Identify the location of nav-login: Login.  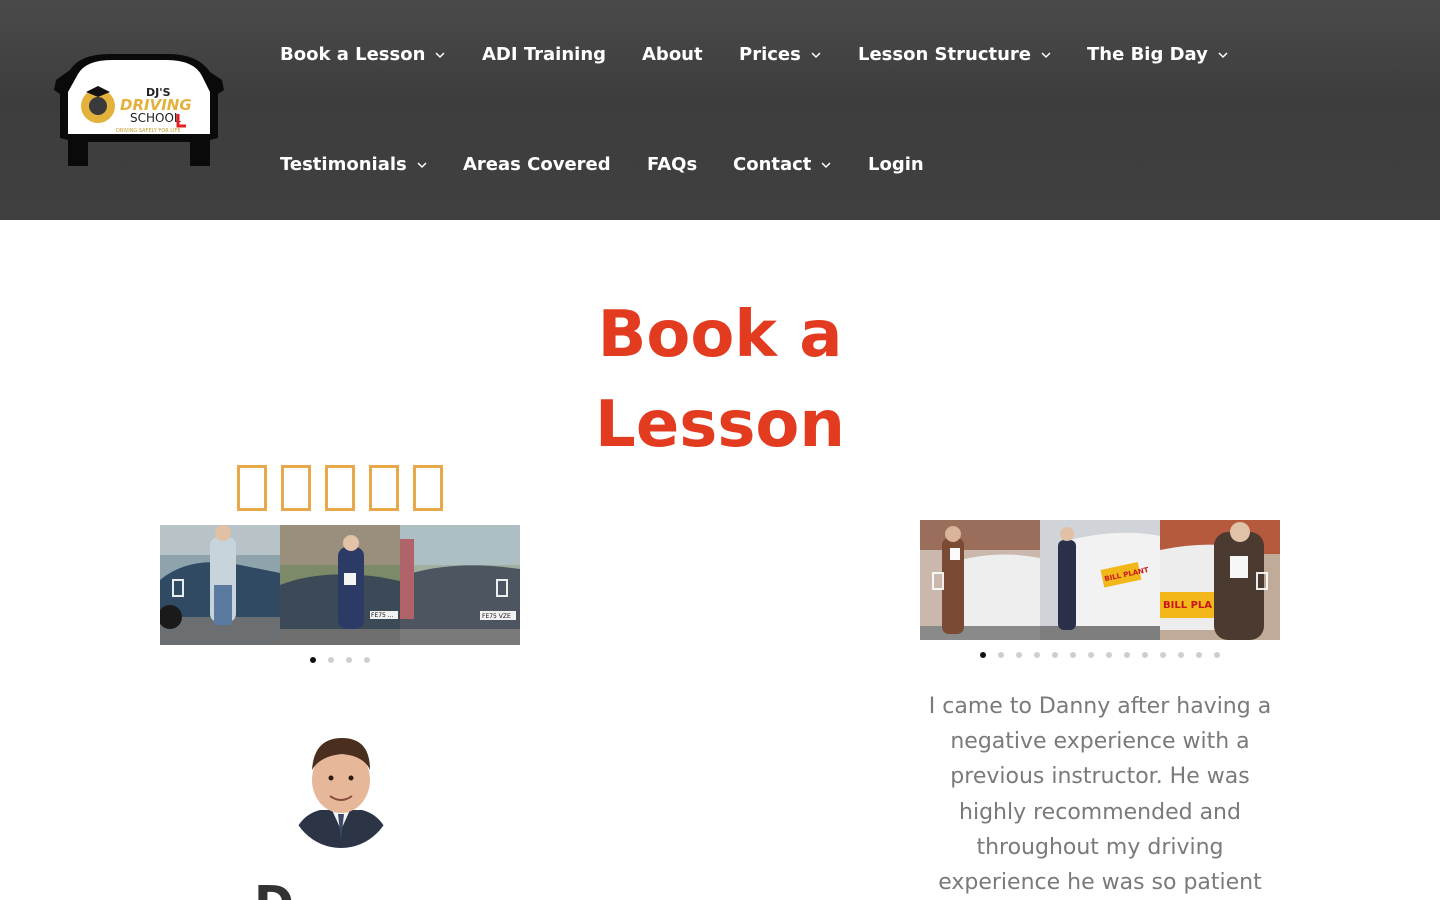
(896, 165).